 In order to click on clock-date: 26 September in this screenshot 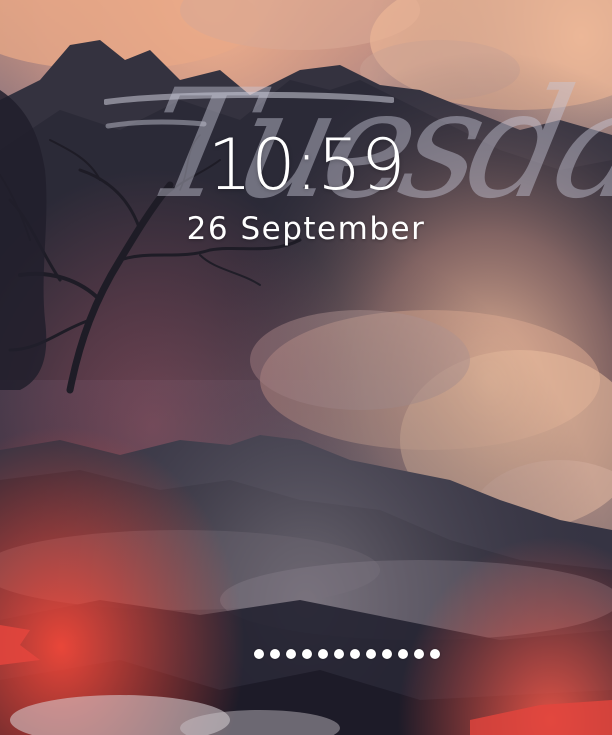, I will do `click(306, 229)`.